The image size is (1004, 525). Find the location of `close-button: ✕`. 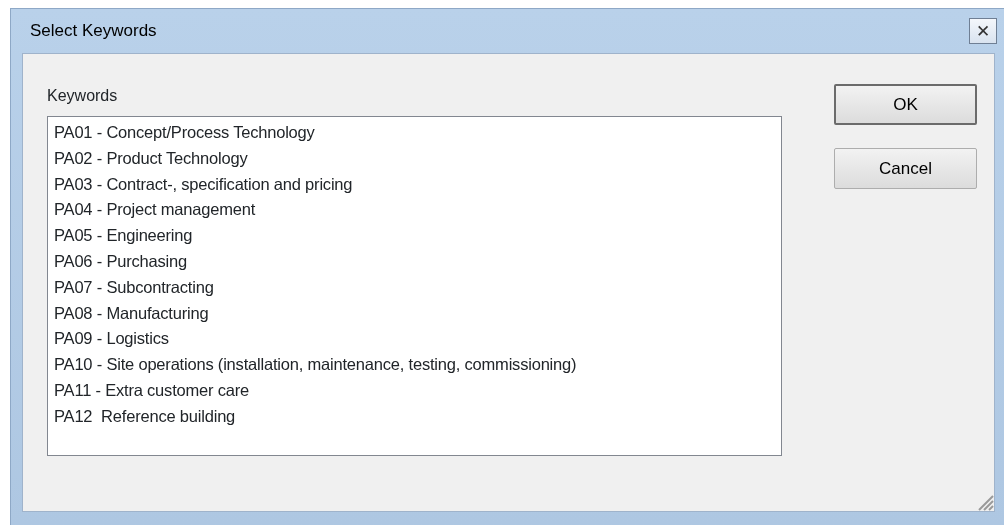

close-button: ✕ is located at coordinates (983, 31).